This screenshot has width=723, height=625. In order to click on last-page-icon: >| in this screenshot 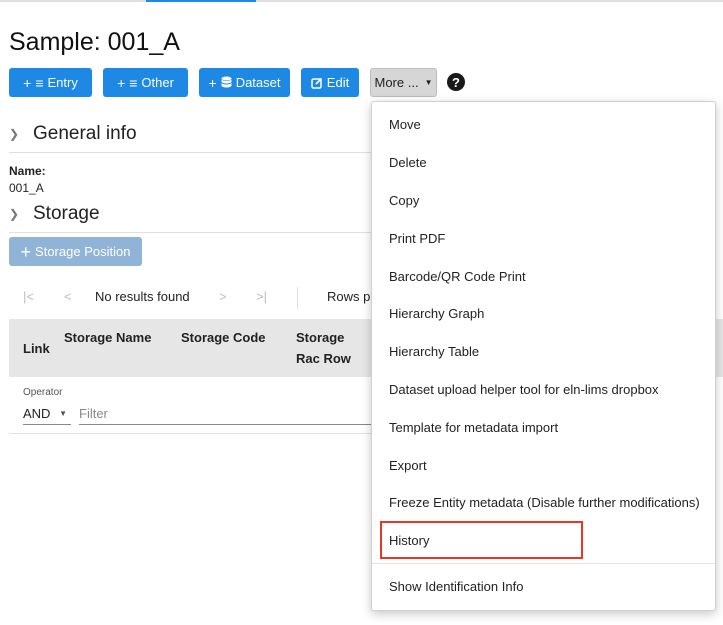, I will do `click(261, 296)`.